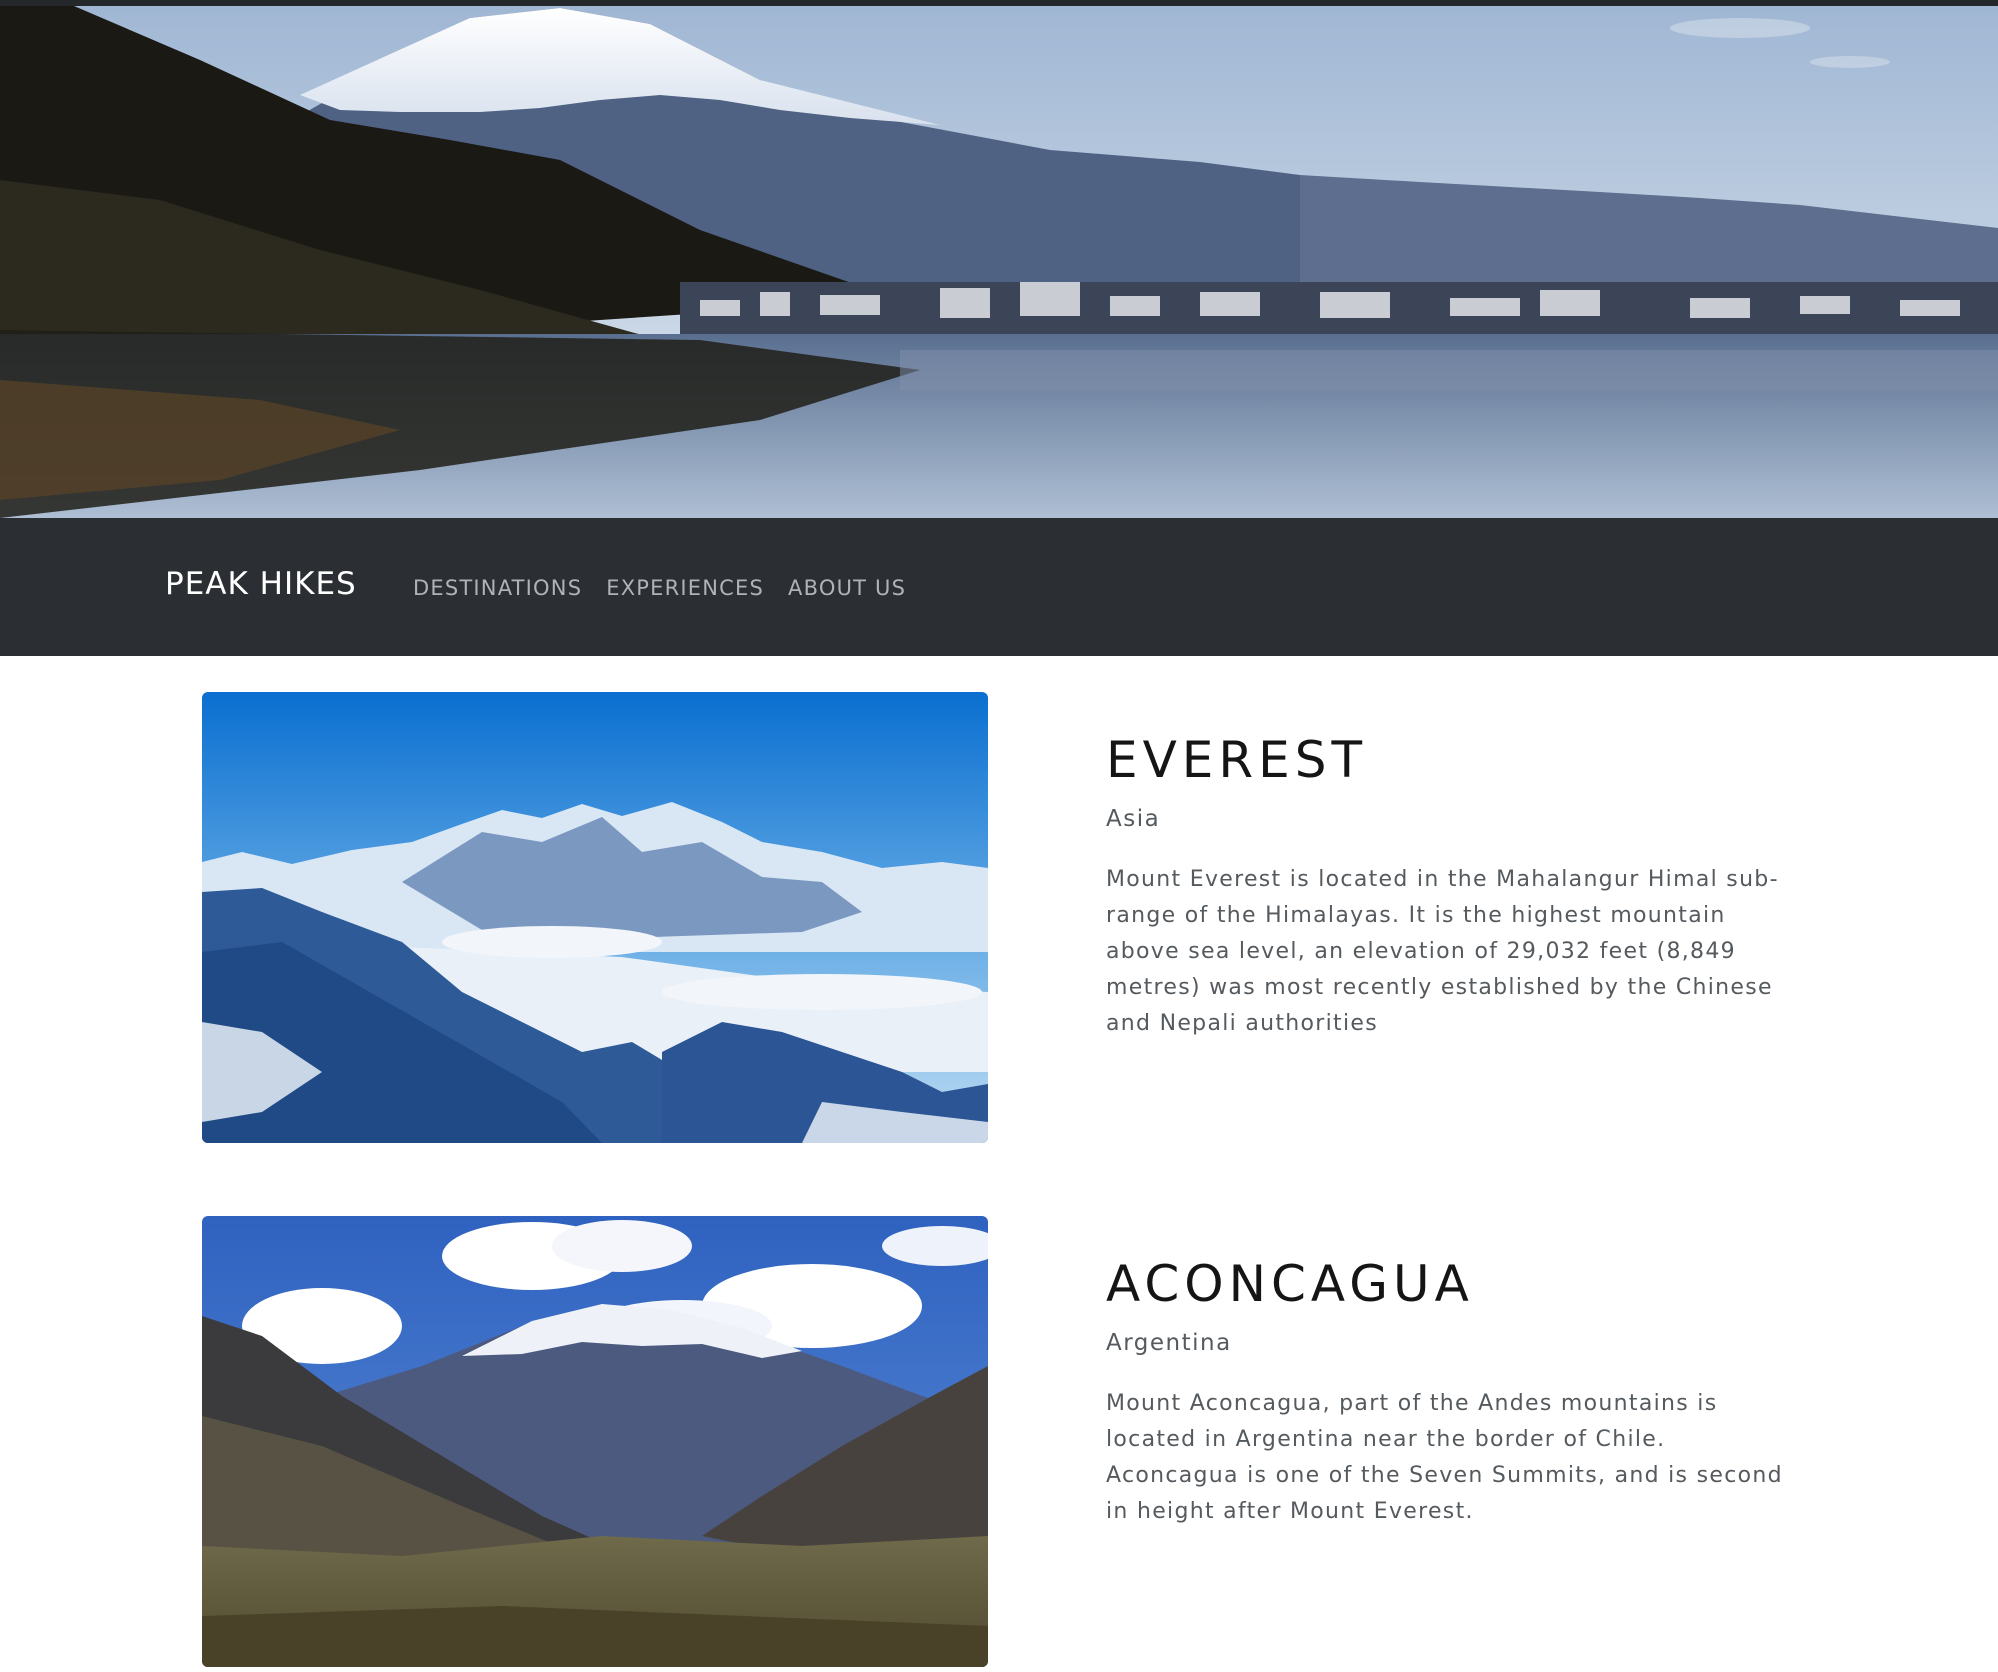  Describe the element at coordinates (847, 588) in the screenshot. I see `nav-link-about-us: ABOUT US` at that location.